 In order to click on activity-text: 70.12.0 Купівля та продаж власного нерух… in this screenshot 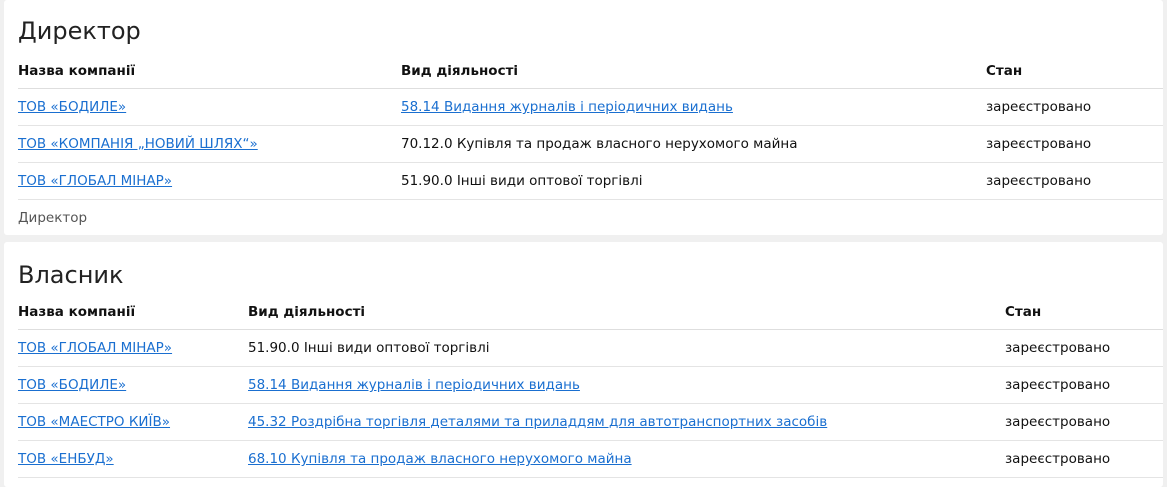, I will do `click(599, 144)`.